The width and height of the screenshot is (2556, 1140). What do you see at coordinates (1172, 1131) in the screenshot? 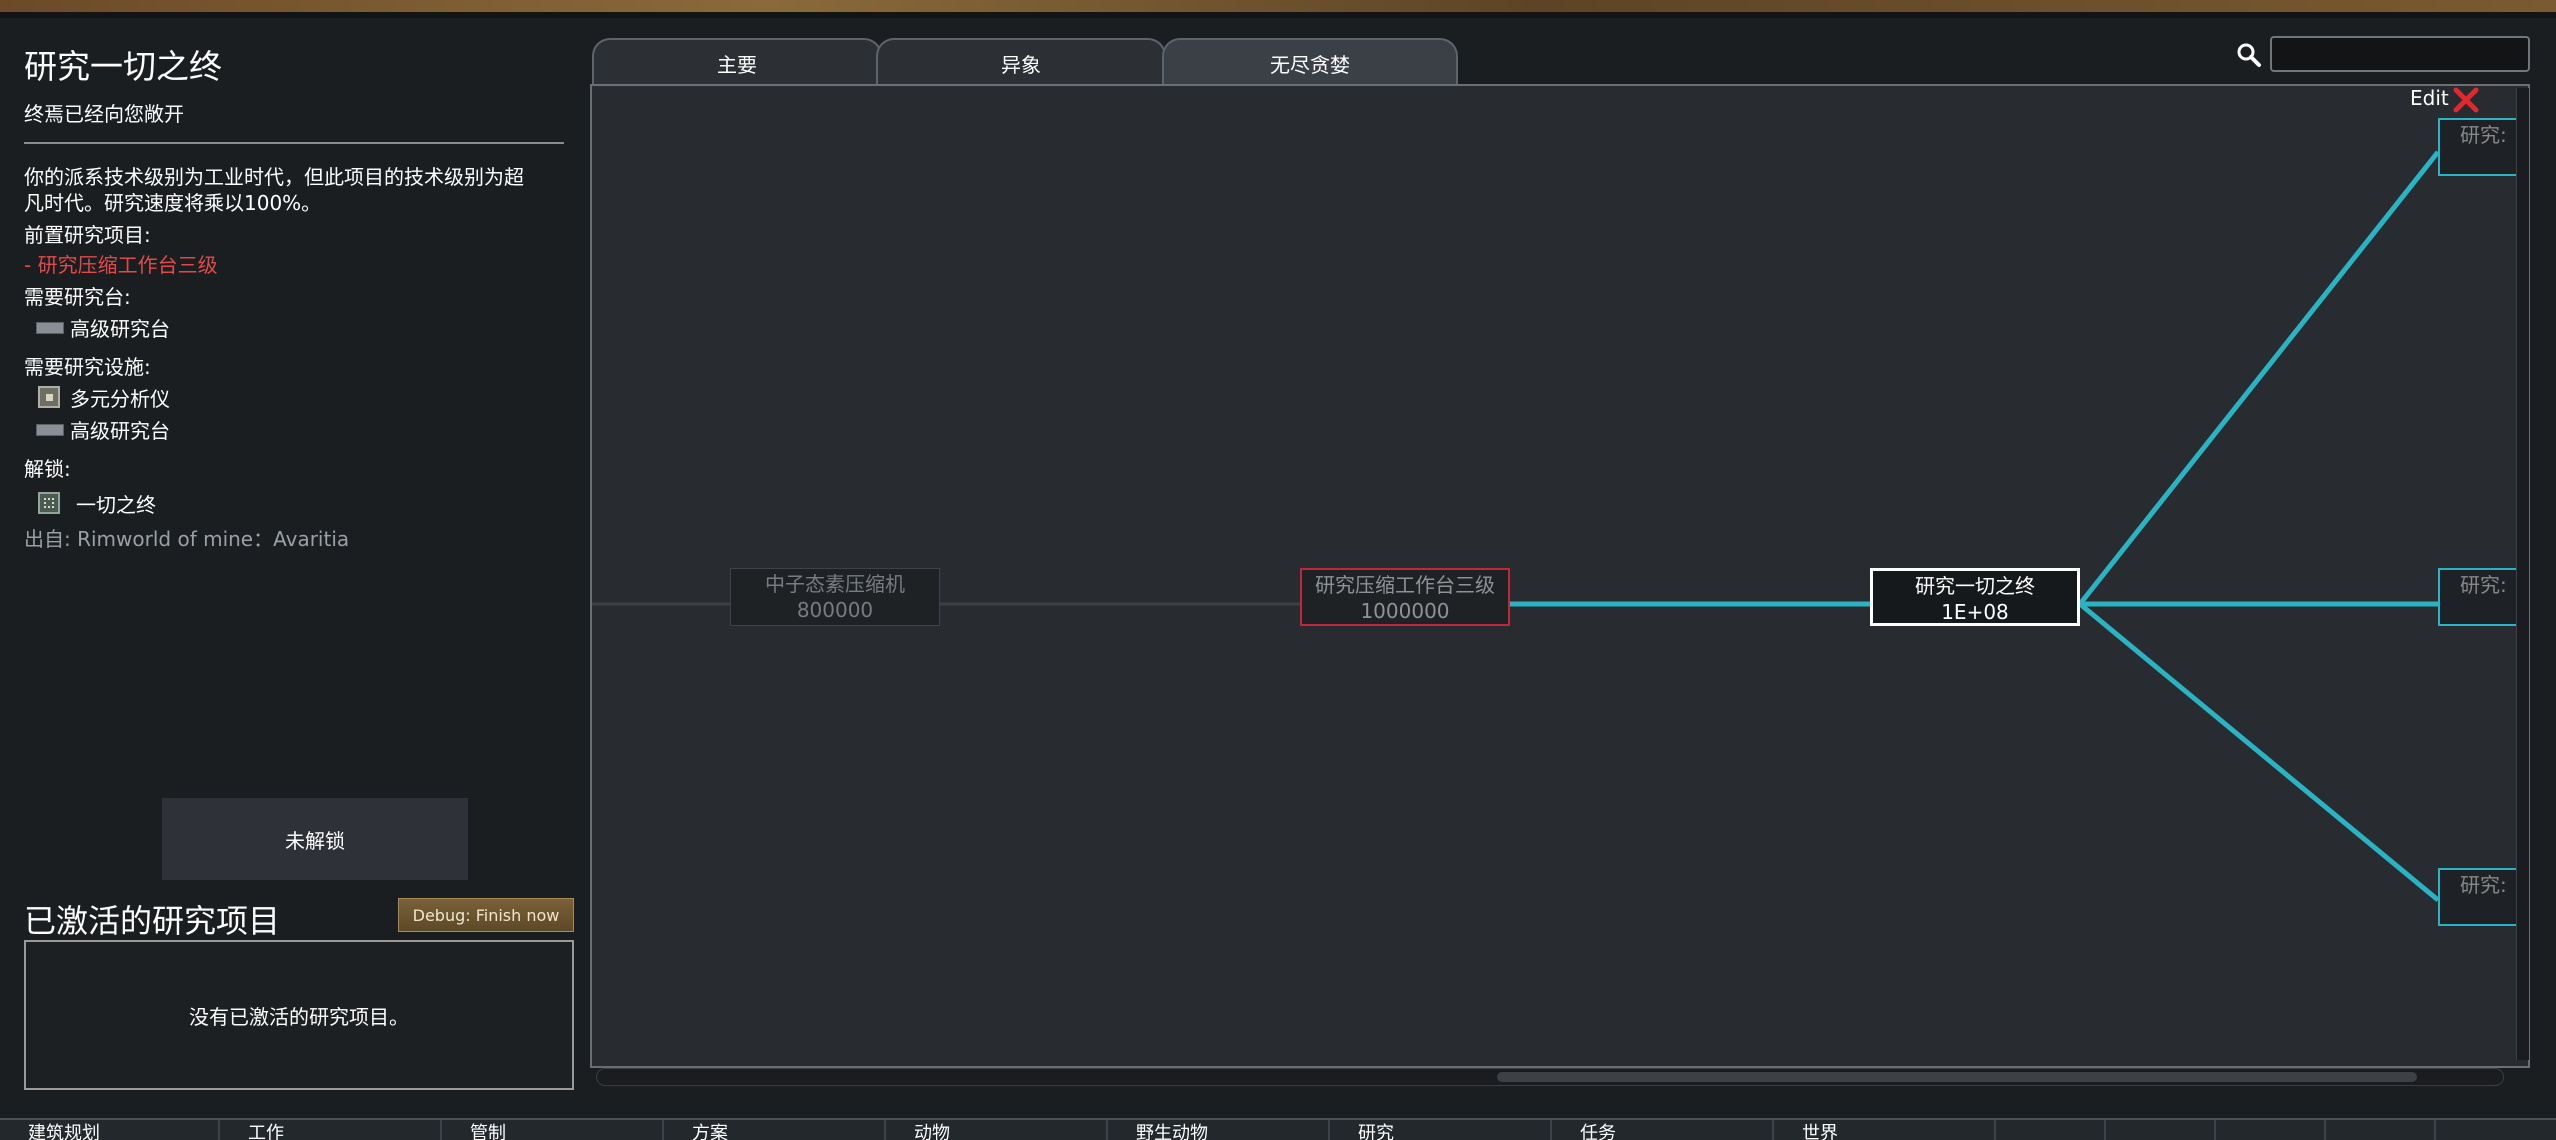
I see `bottom-tab-label: 野生动物` at bounding box center [1172, 1131].